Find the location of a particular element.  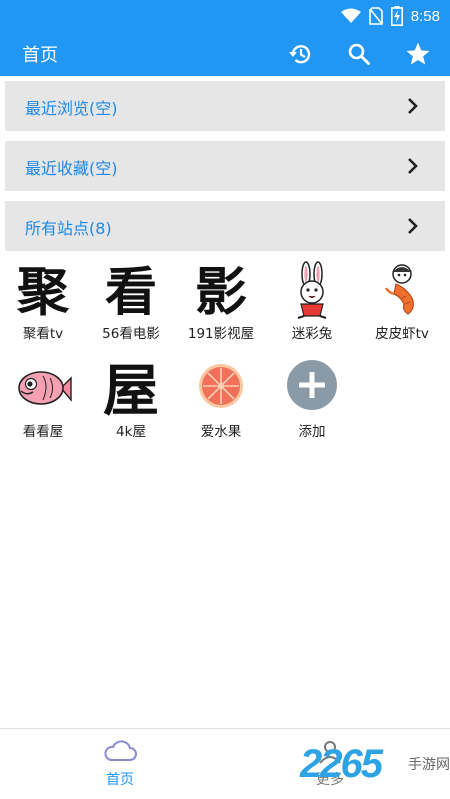

search-icon is located at coordinates (359, 54).